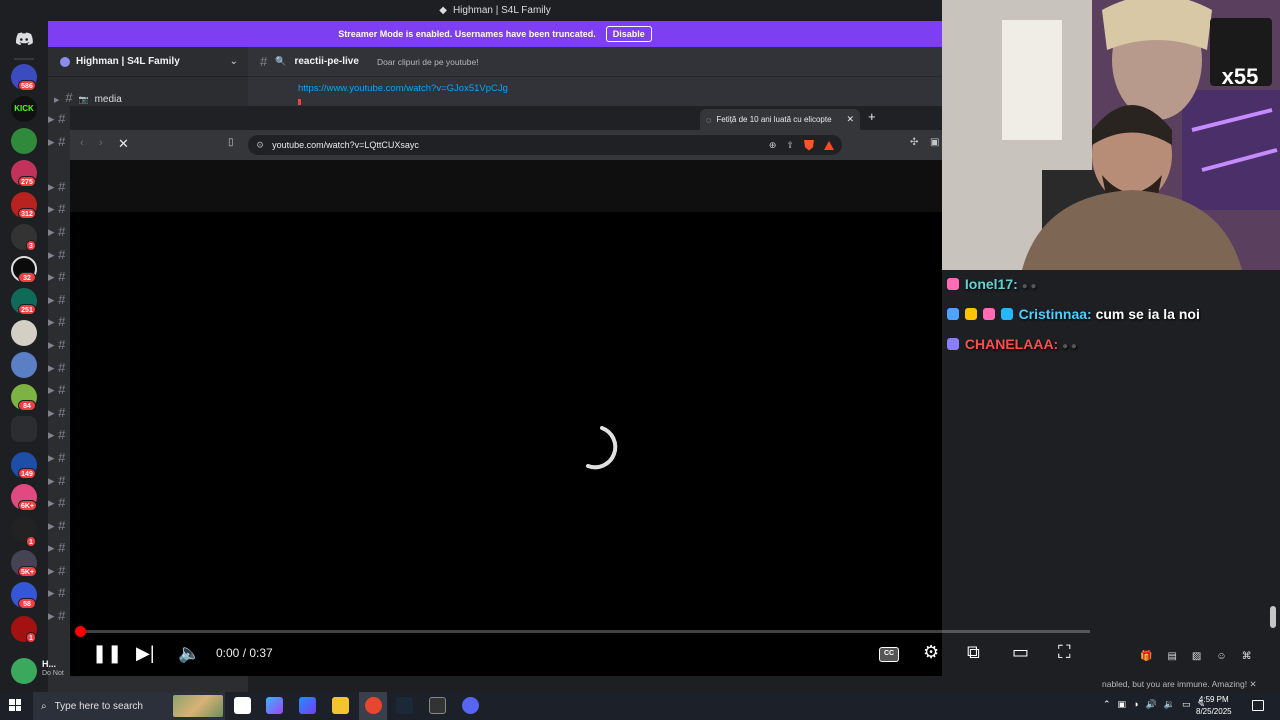 The height and width of the screenshot is (720, 1280). I want to click on search-placeholder: Type here to search, so click(98, 706).